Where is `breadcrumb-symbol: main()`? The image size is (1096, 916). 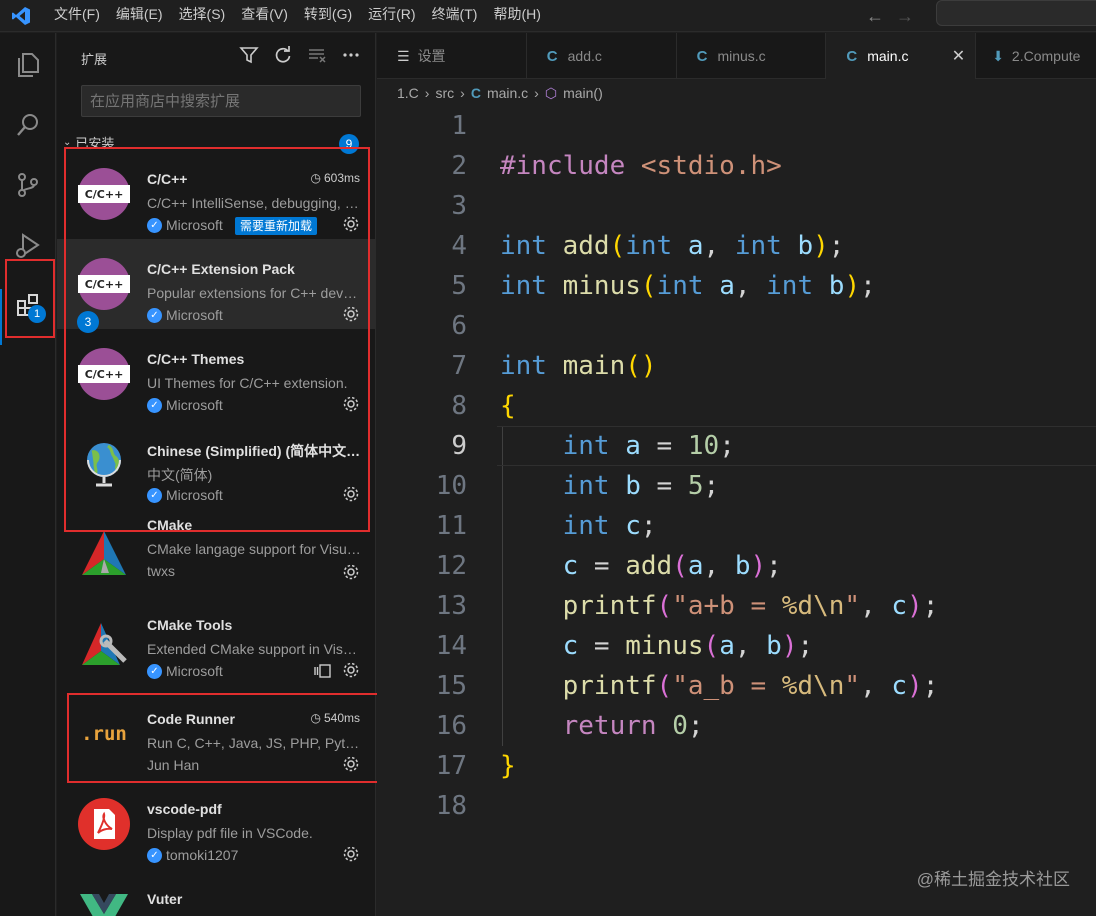
breadcrumb-symbol: main() is located at coordinates (583, 93).